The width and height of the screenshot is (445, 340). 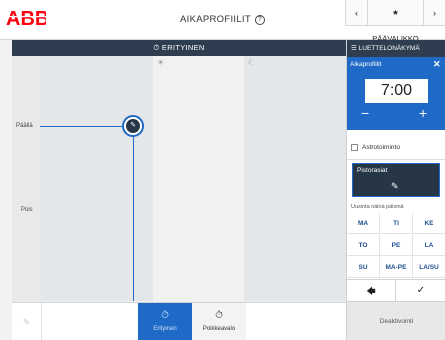 I want to click on question-circle-icon: ?, so click(x=259, y=20).